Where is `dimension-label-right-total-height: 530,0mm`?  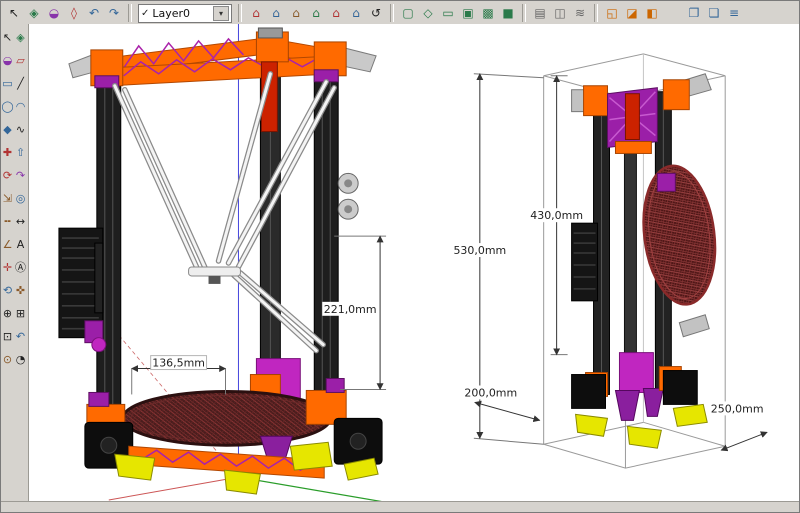
dimension-label-right-total-height: 530,0mm is located at coordinates (479, 250).